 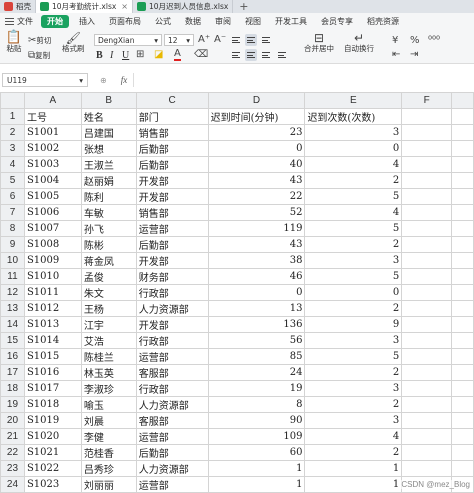 I want to click on cell-department: 行政部, so click(x=172, y=292).